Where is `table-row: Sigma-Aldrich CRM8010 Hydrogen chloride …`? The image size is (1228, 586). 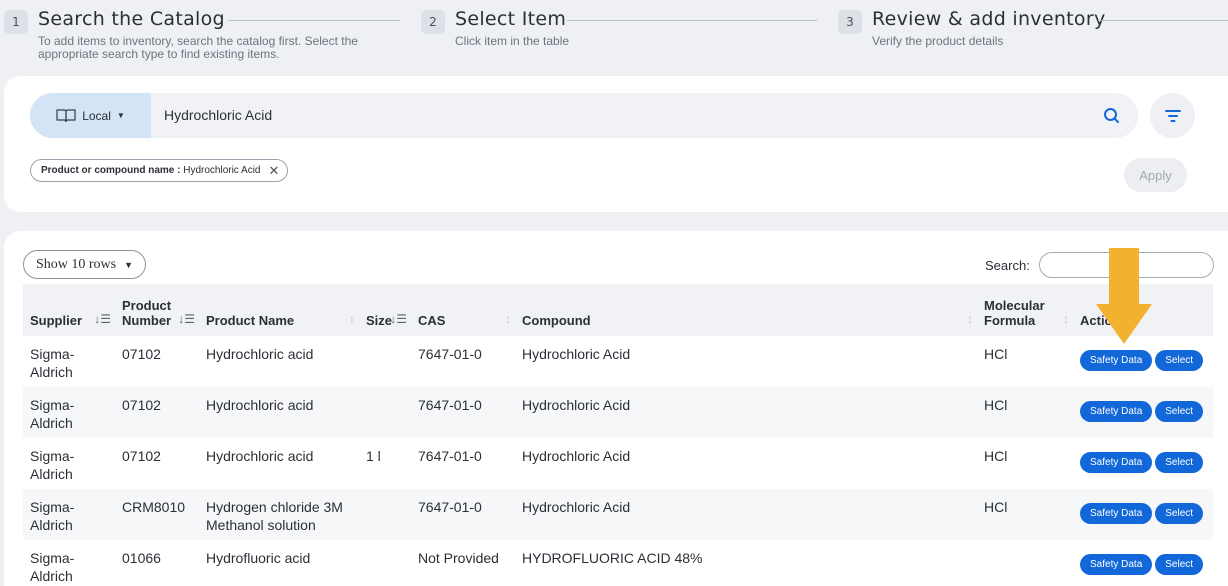
table-row: Sigma-Aldrich CRM8010 Hydrogen chloride … is located at coordinates (618, 514).